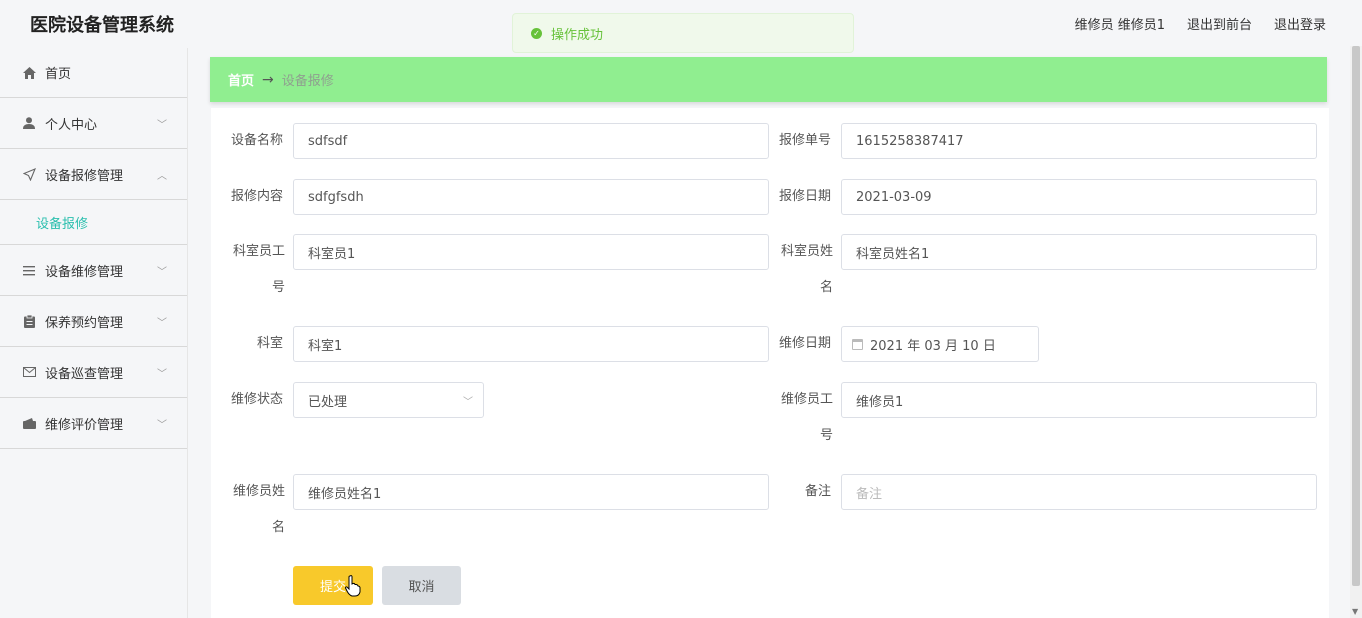 Image resolution: width=1362 pixels, height=618 pixels. I want to click on sidebar-item-profile: 个人中心 ﹀, so click(93, 123).